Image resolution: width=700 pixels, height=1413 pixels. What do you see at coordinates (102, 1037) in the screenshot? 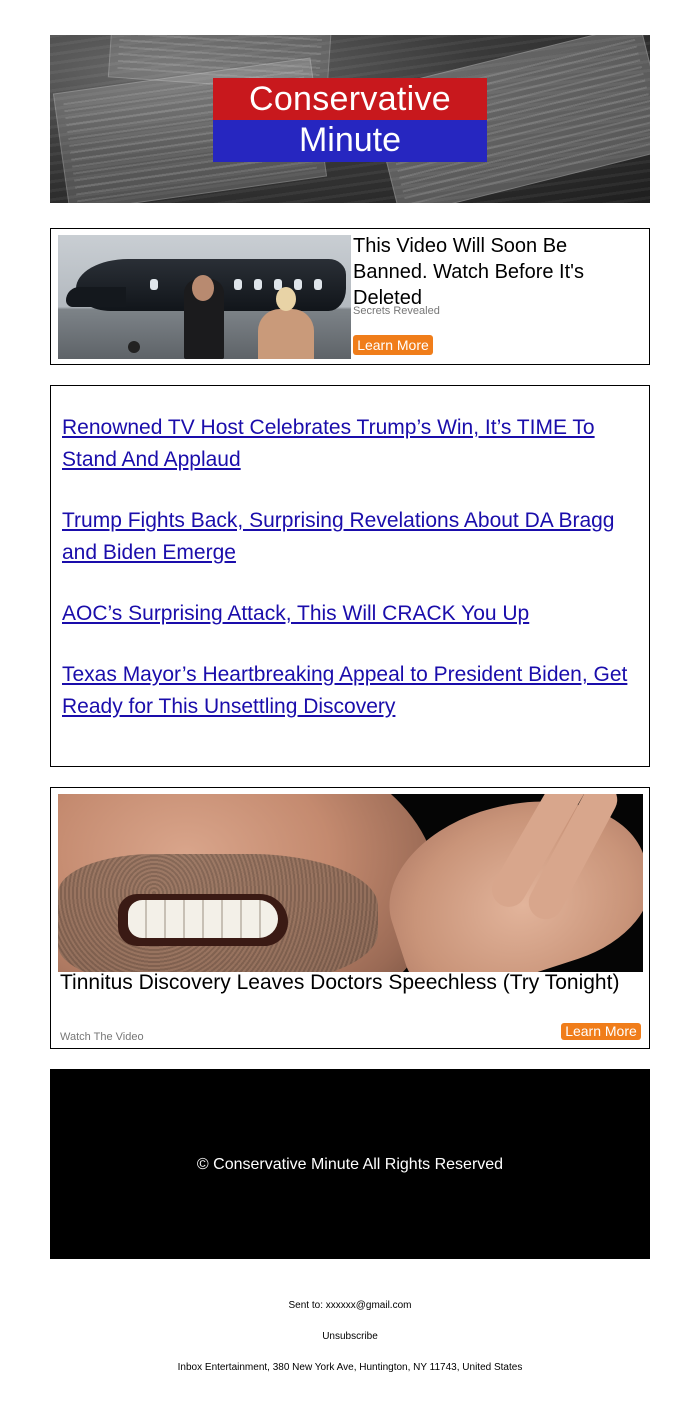
I see `ad-sponsor: Watch The Video` at bounding box center [102, 1037].